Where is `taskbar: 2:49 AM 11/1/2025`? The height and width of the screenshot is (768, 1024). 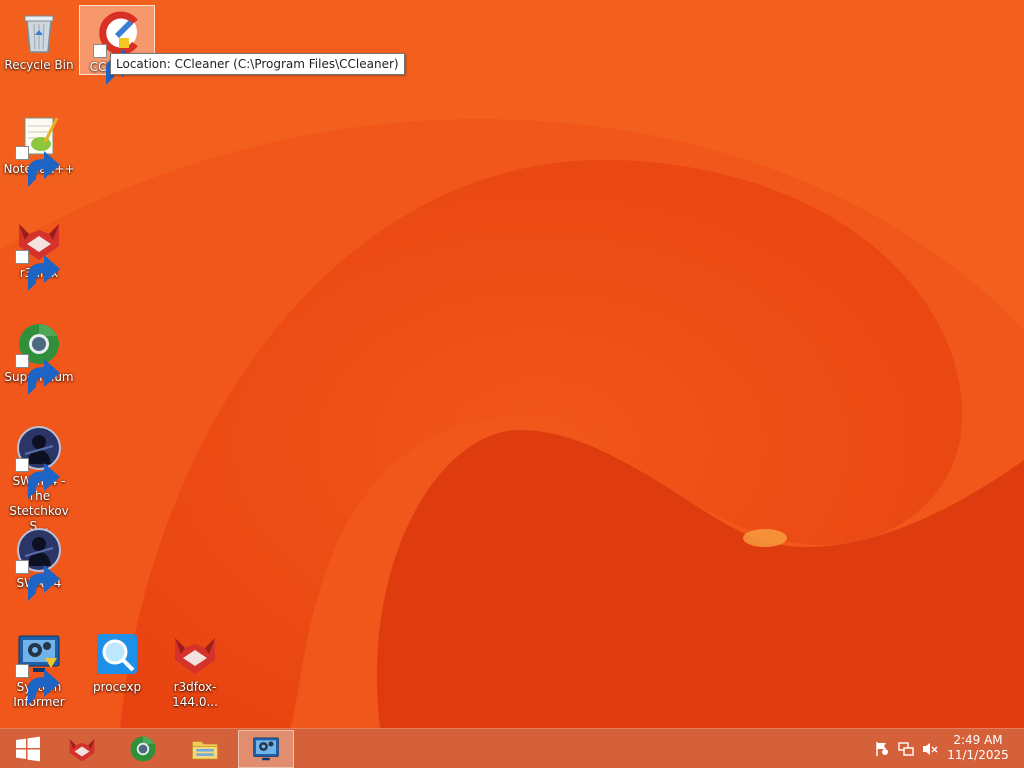 taskbar: 2:49 AM 11/1/2025 is located at coordinates (512, 748).